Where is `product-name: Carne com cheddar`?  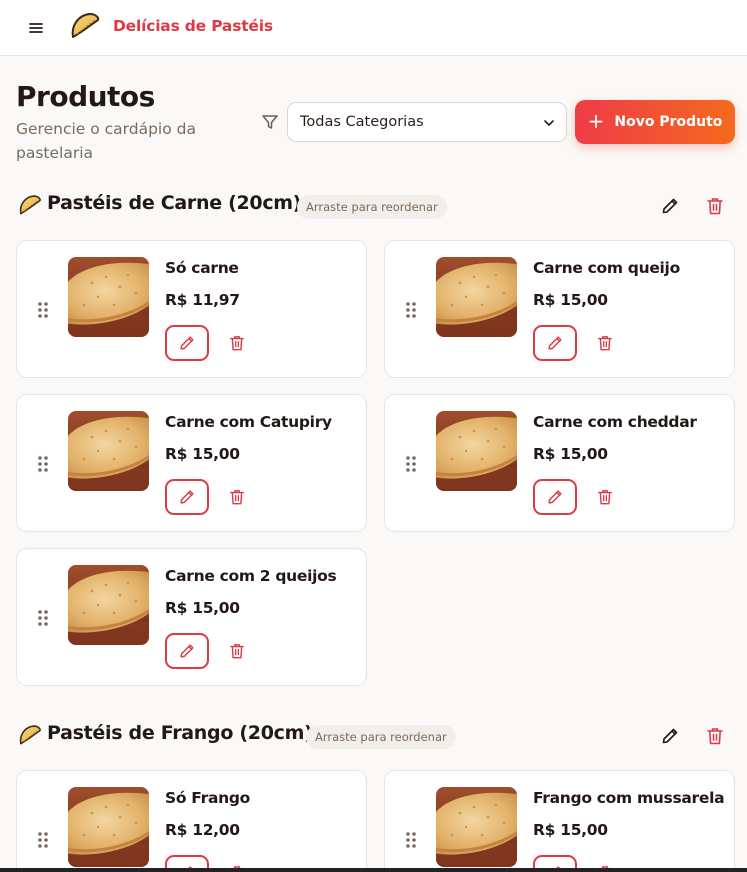
product-name: Carne com cheddar is located at coordinates (615, 422).